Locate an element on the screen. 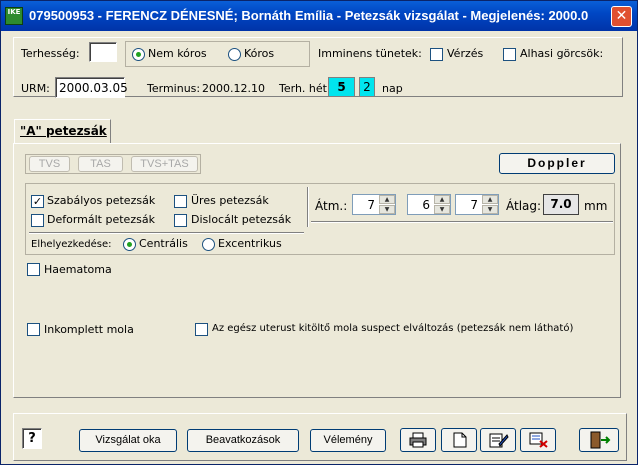 Image resolution: width=638 pixels, height=465 pixels. atm-value-1: 7 is located at coordinates (371, 205).